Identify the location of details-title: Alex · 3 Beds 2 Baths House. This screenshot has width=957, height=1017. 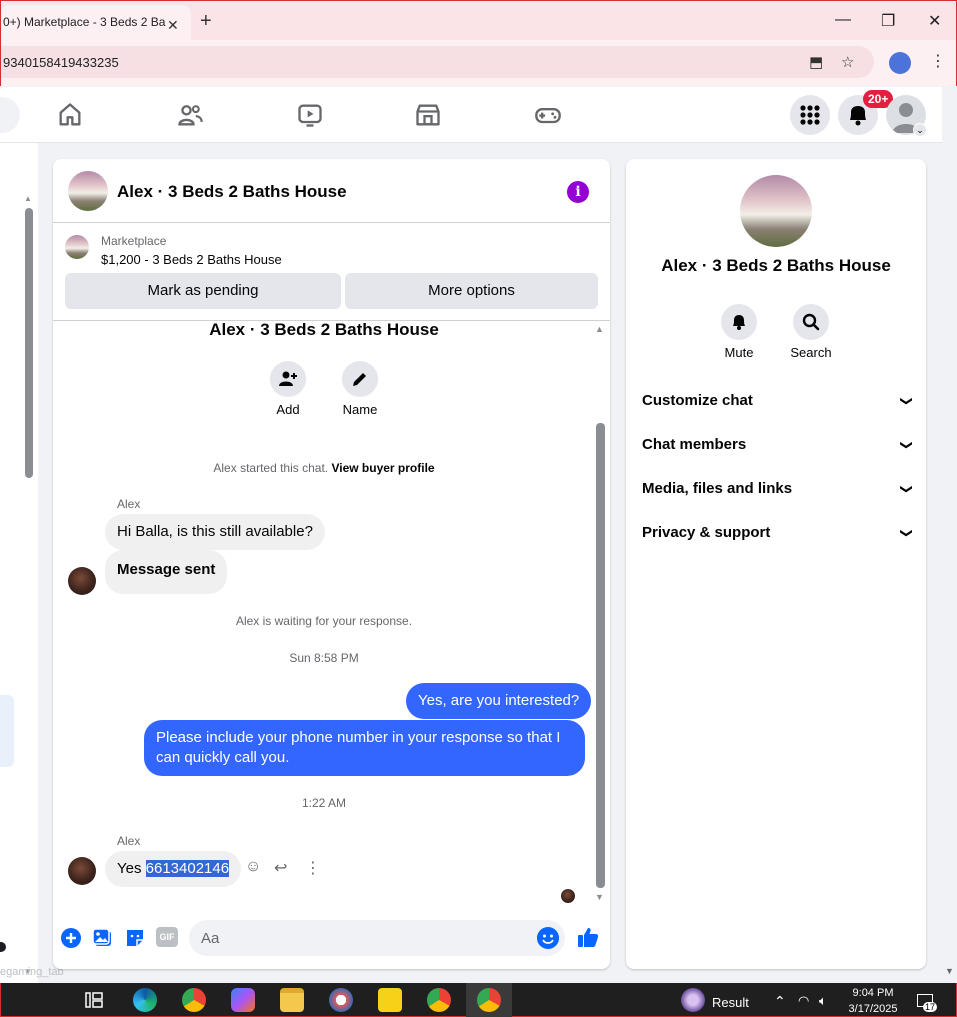
(776, 265).